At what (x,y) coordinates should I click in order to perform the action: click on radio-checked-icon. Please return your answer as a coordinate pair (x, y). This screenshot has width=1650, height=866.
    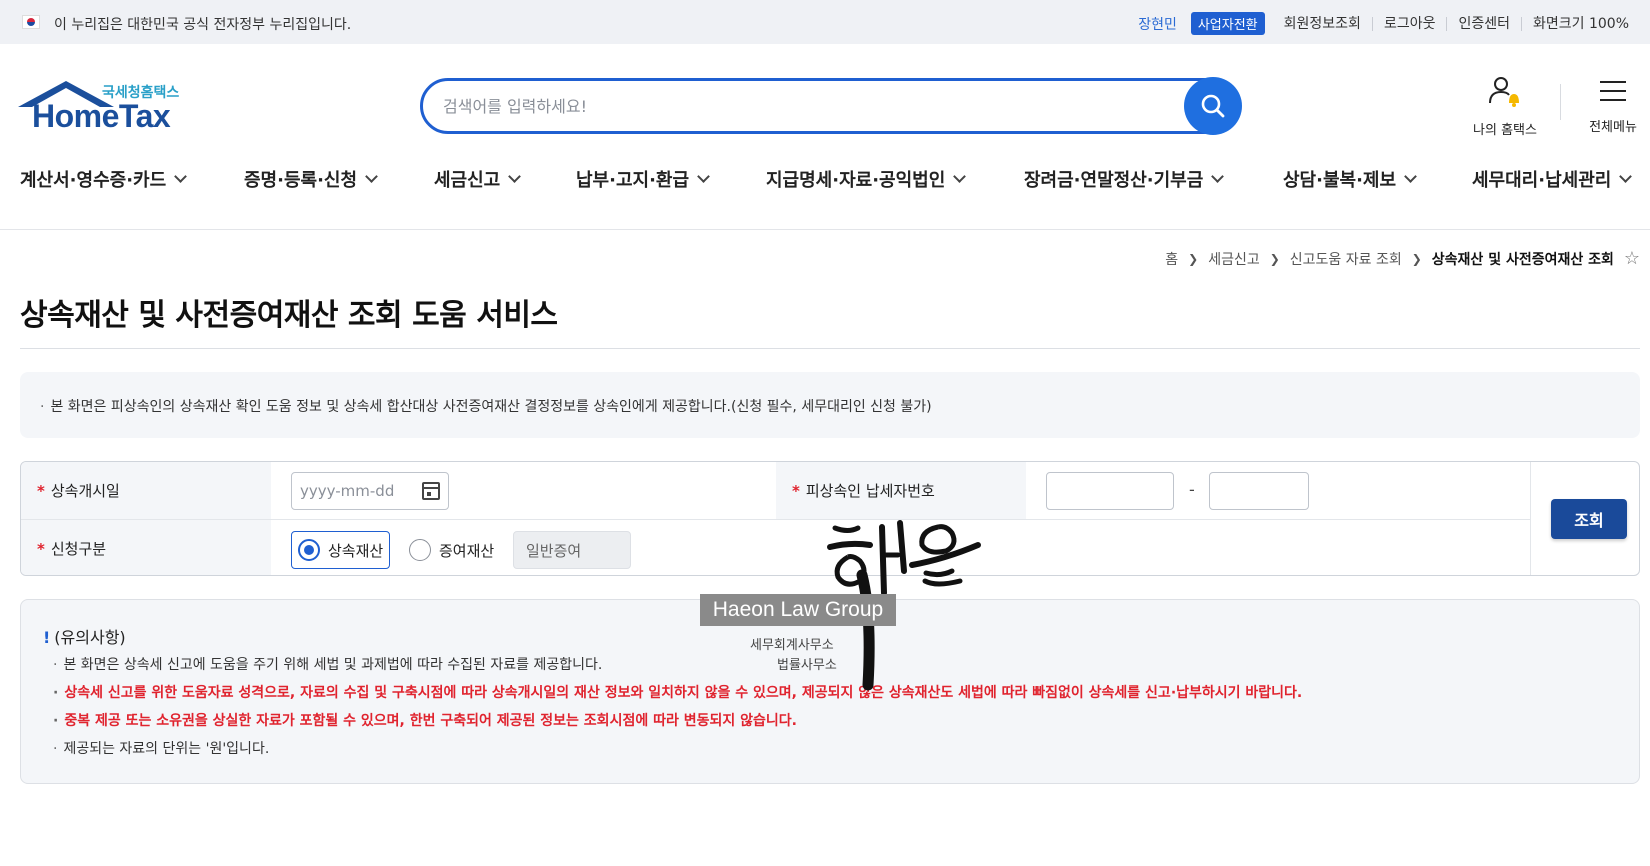
    Looking at the image, I should click on (309, 550).